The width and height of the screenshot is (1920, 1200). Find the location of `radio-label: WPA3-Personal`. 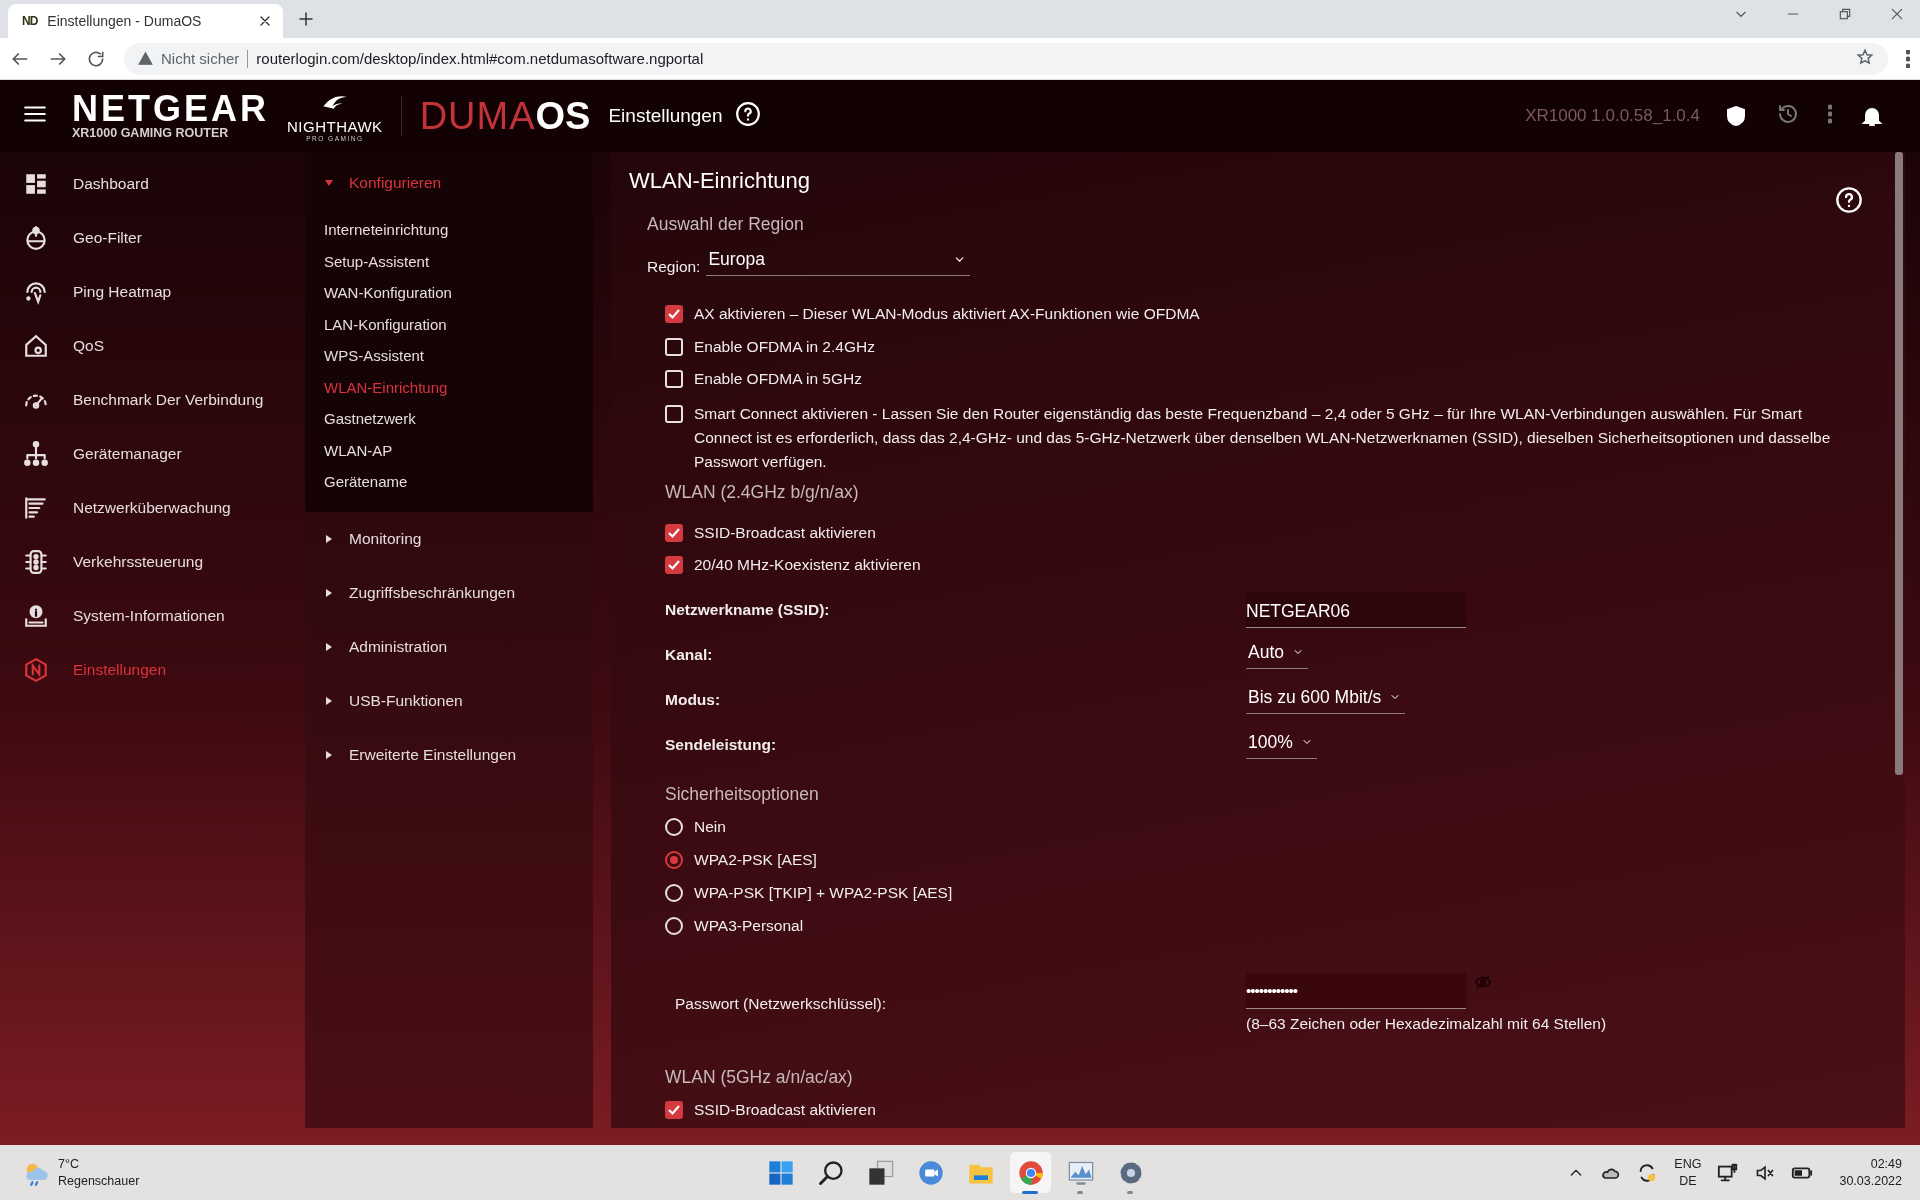

radio-label: WPA3-Personal is located at coordinates (749, 926).